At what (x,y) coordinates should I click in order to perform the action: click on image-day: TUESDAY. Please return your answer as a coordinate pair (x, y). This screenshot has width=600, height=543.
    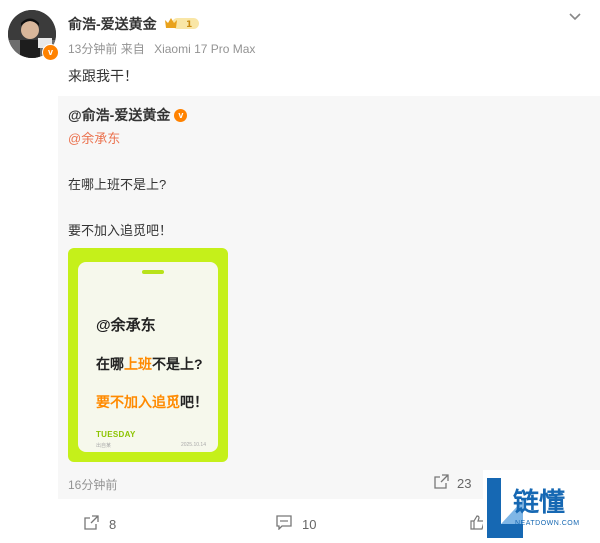
    Looking at the image, I should click on (116, 434).